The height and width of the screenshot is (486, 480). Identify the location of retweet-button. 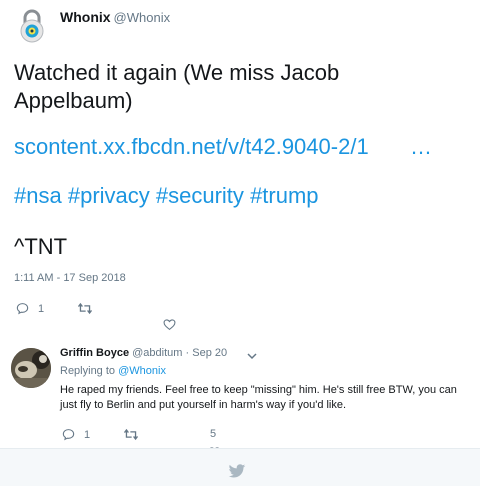
(85, 308).